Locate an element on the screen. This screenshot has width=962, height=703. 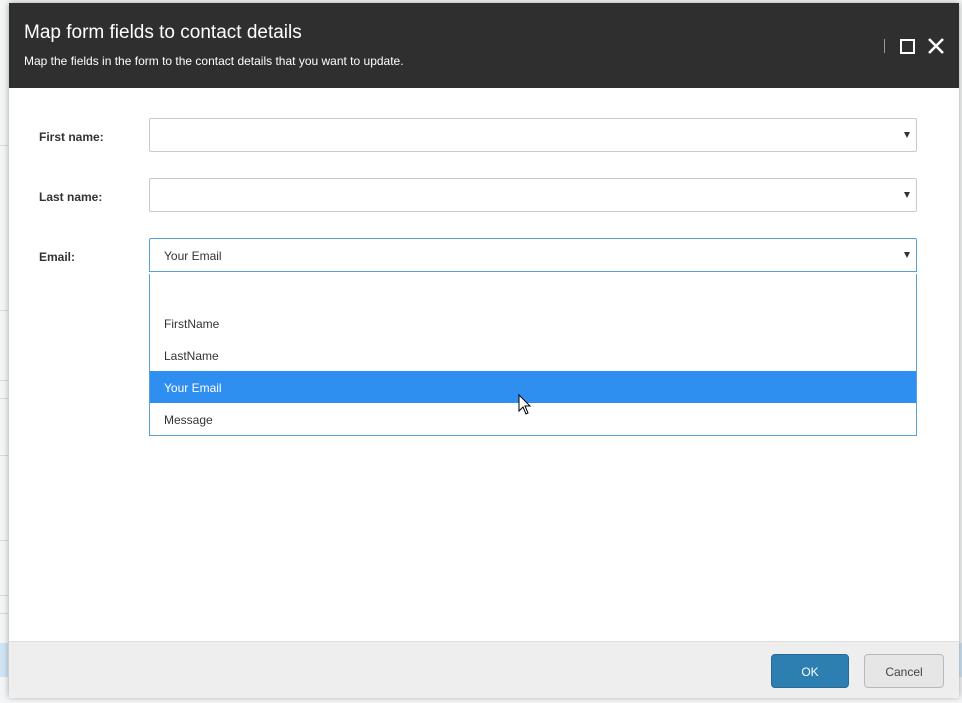
last-name-select is located at coordinates (533, 195).